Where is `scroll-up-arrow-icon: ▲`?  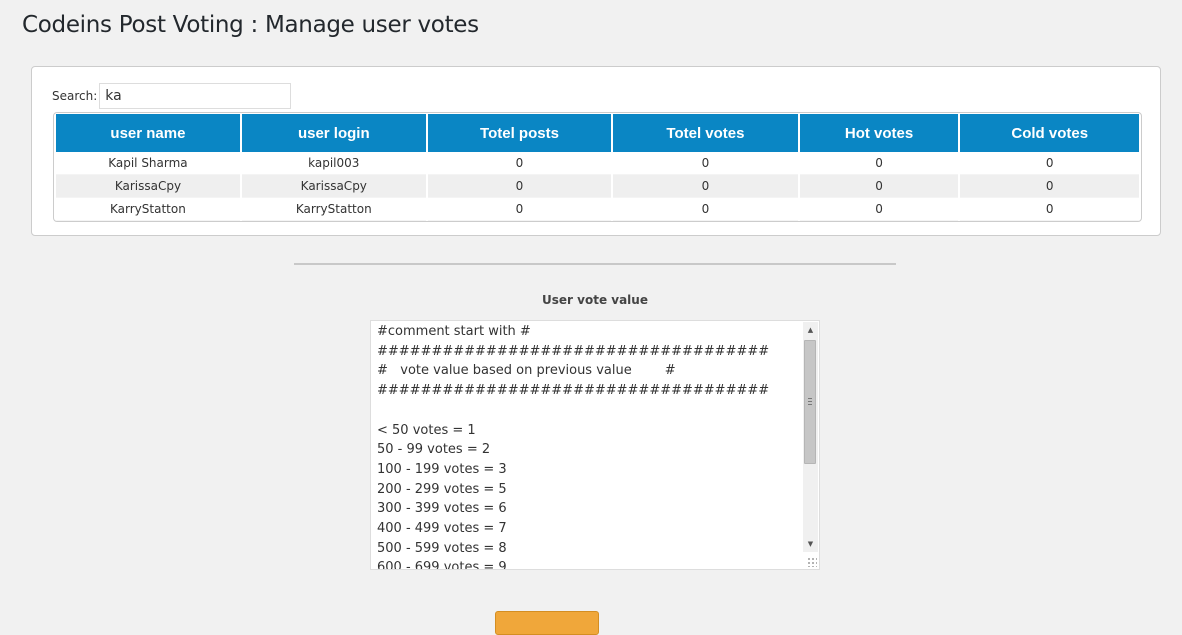 scroll-up-arrow-icon: ▲ is located at coordinates (810, 330).